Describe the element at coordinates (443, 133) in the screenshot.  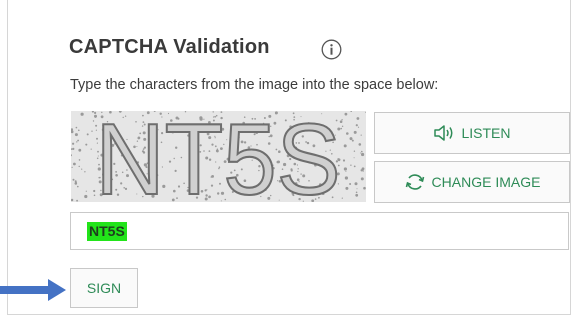
I see `speaker-icon` at that location.